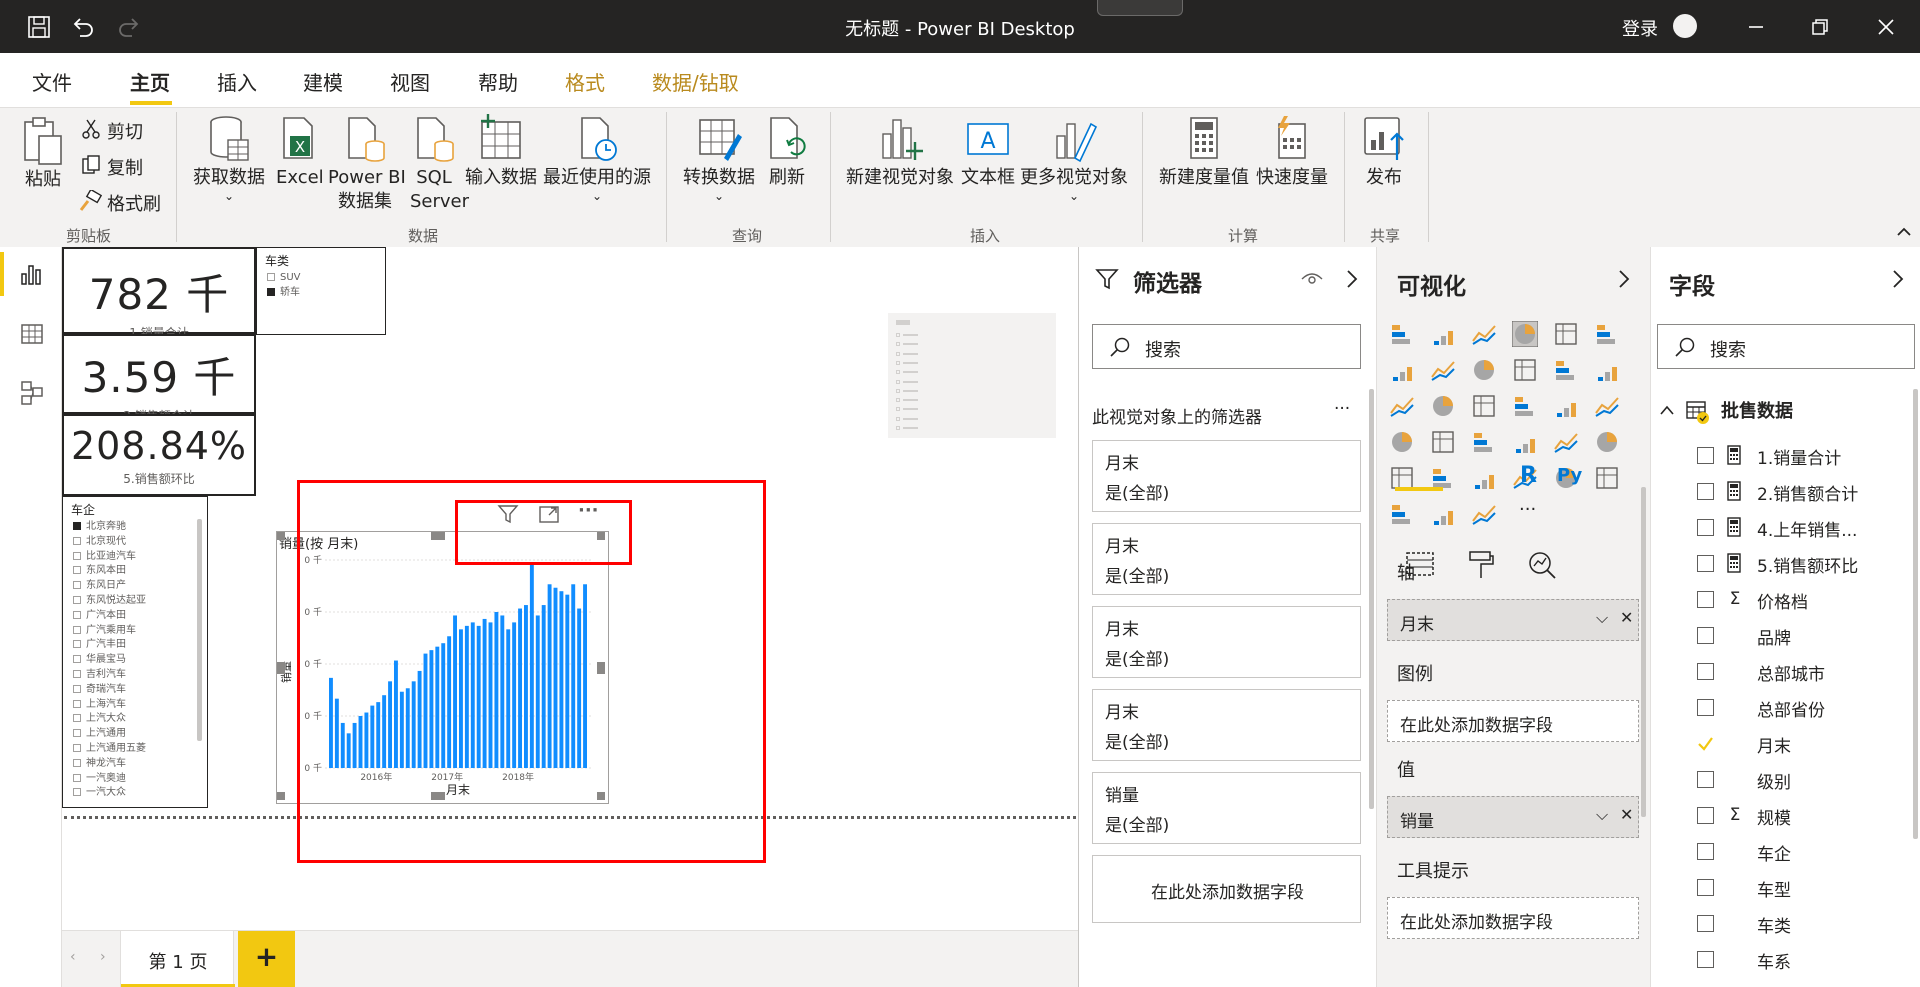  What do you see at coordinates (1904, 232) in the screenshot?
I see `collapse-ribbon-icon` at bounding box center [1904, 232].